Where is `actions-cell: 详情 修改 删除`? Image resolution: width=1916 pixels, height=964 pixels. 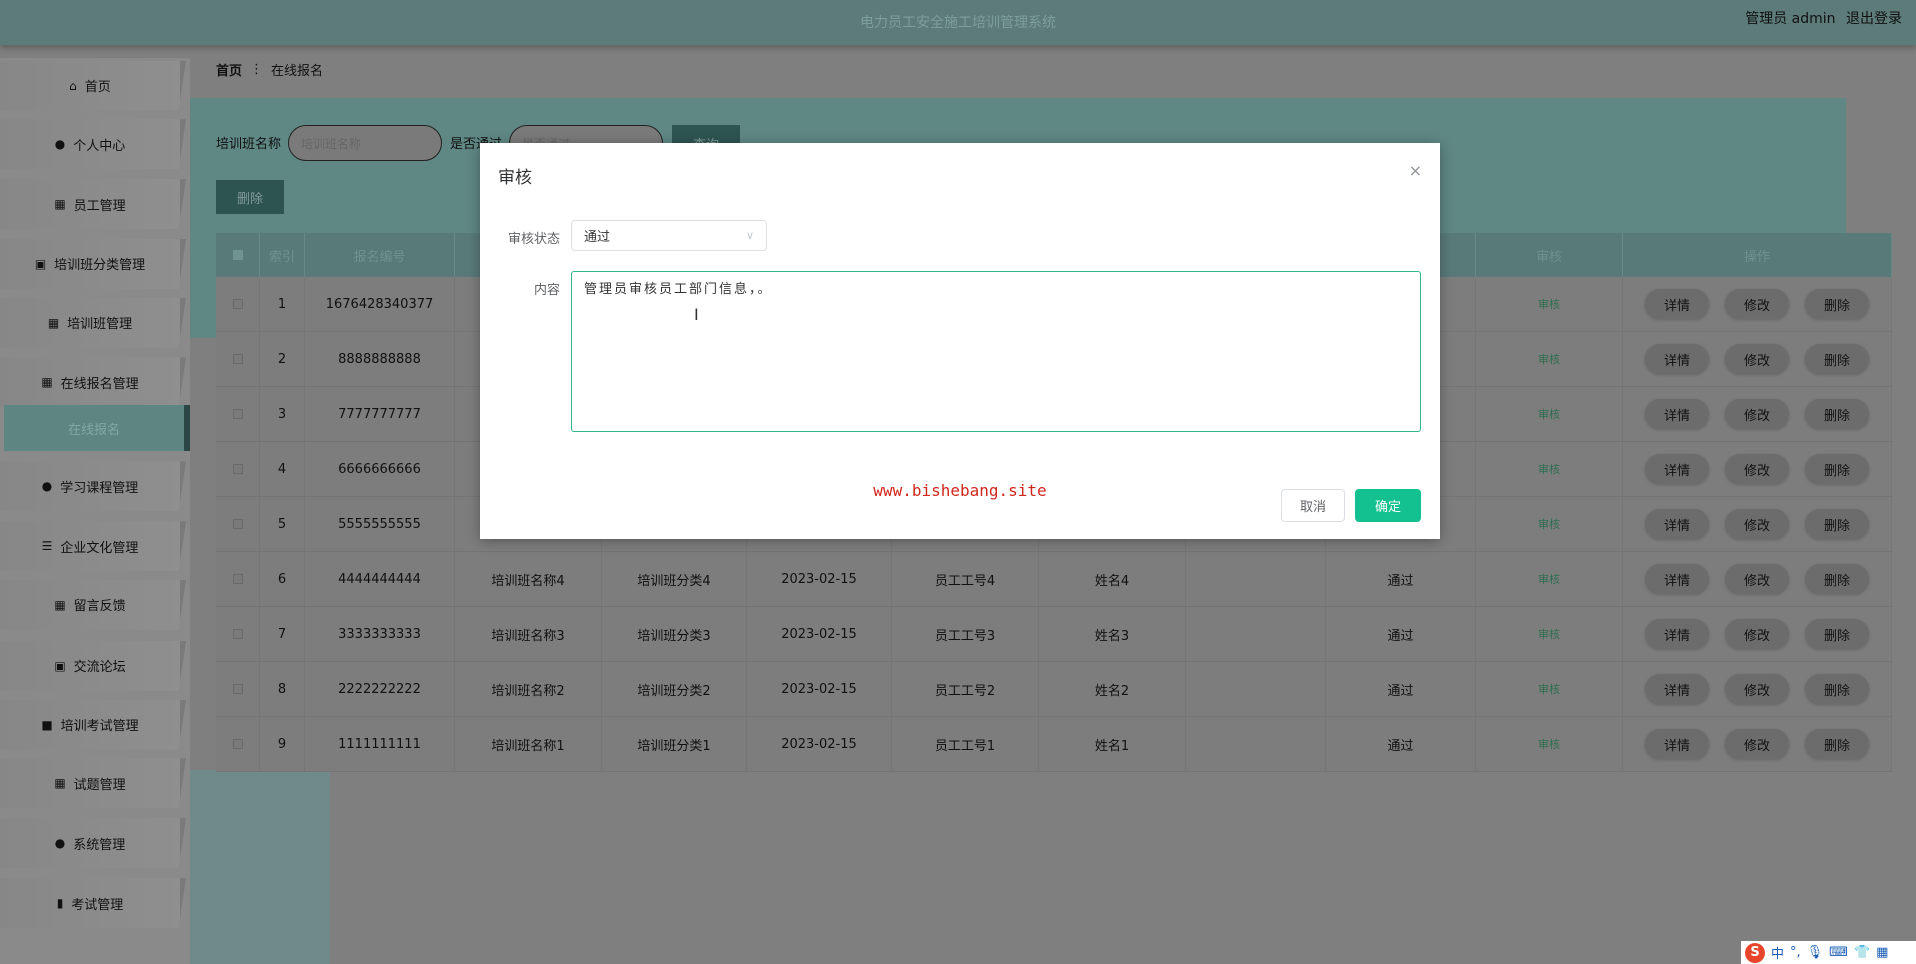 actions-cell: 详情 修改 删除 is located at coordinates (1757, 469).